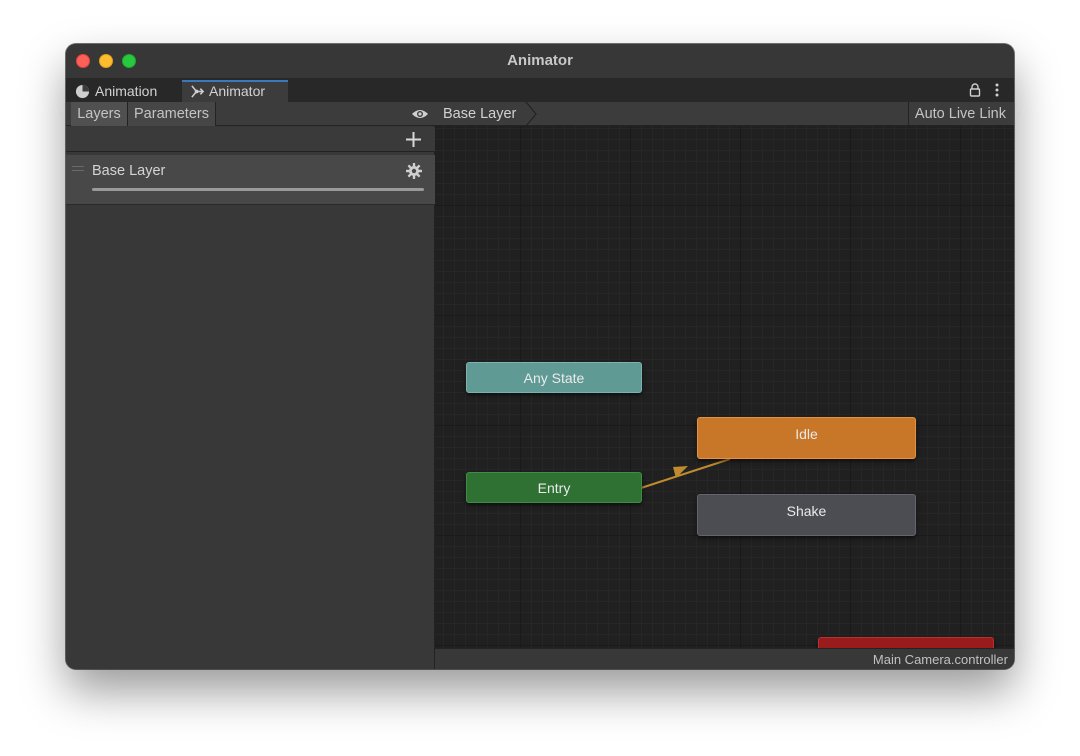  Describe the element at coordinates (414, 171) in the screenshot. I see `gear-icon` at that location.